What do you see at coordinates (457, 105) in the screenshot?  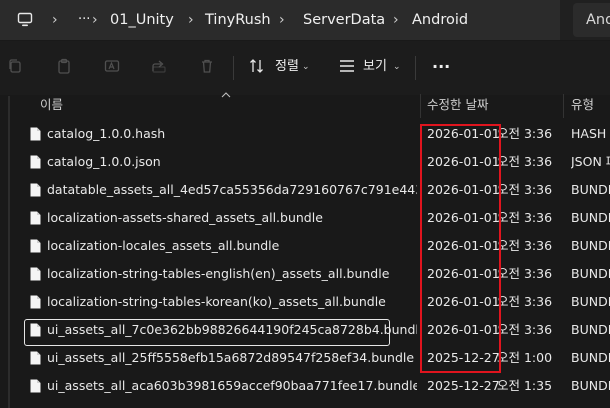 I see `column-header-modified: 수정한 날짜` at bounding box center [457, 105].